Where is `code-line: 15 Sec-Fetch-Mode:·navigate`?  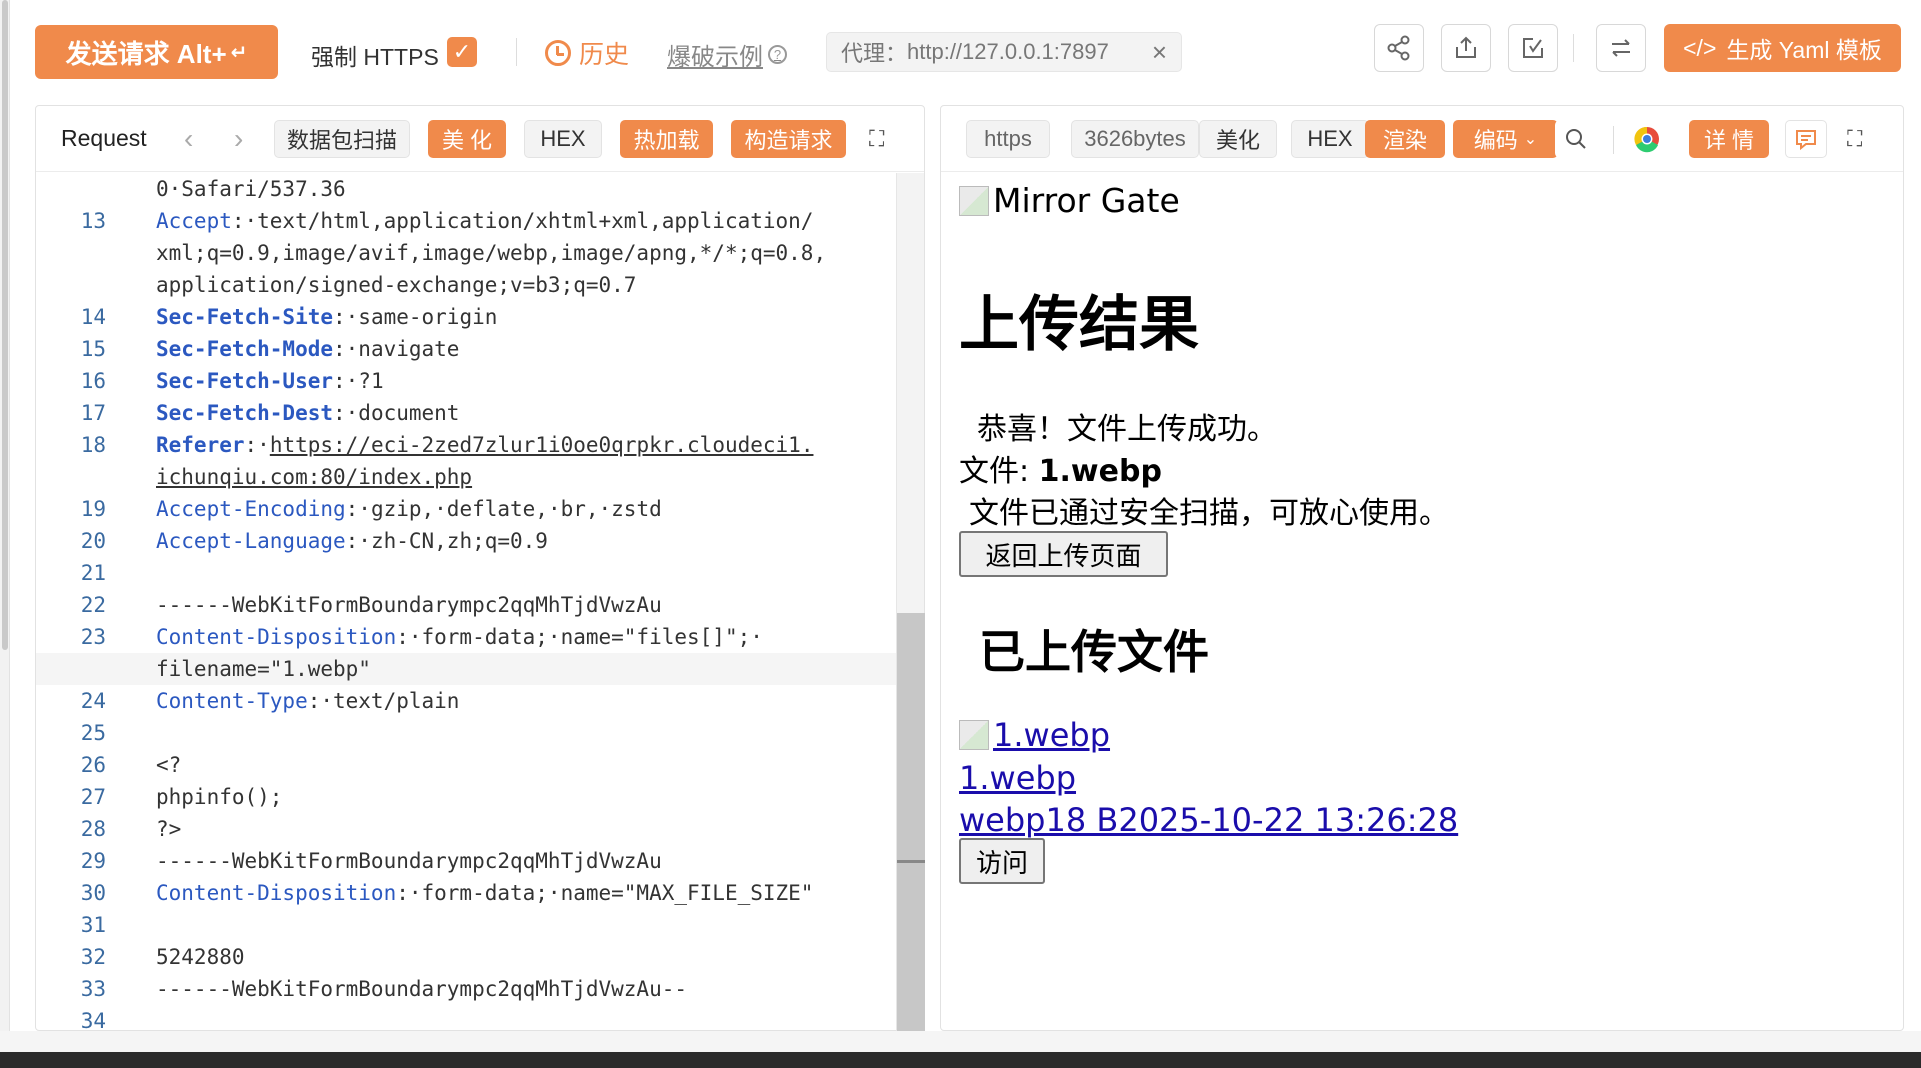 code-line: 15 Sec-Fetch-Mode:·navigate is located at coordinates (466, 349).